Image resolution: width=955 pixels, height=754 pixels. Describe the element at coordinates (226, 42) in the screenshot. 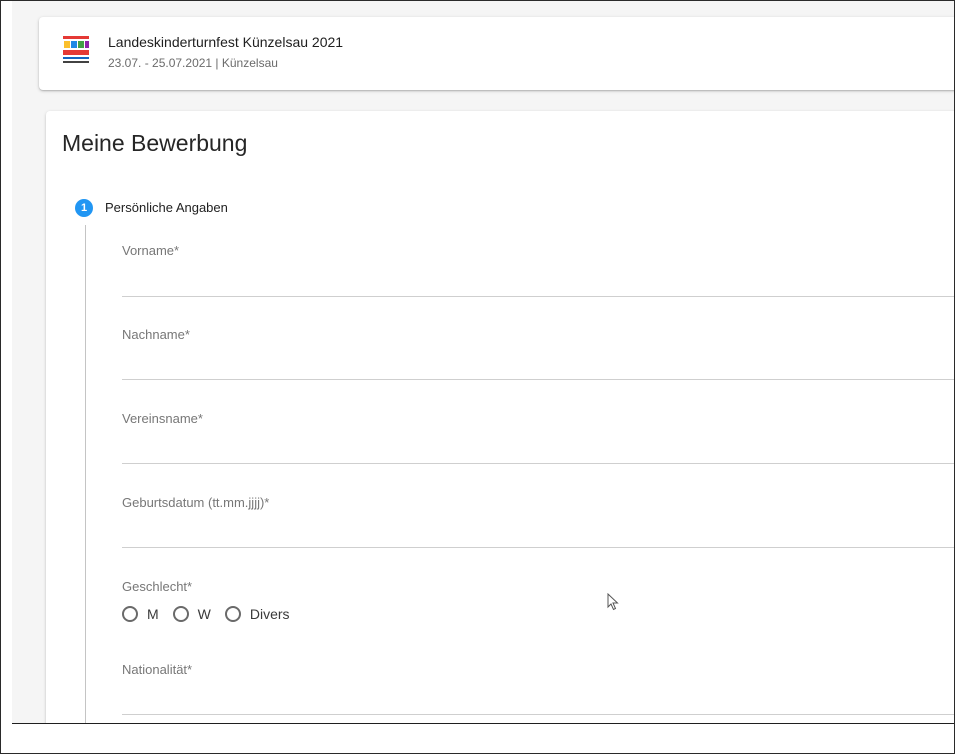

I see `event-title: Landeskinderturnfest Künzelsau 2021` at that location.